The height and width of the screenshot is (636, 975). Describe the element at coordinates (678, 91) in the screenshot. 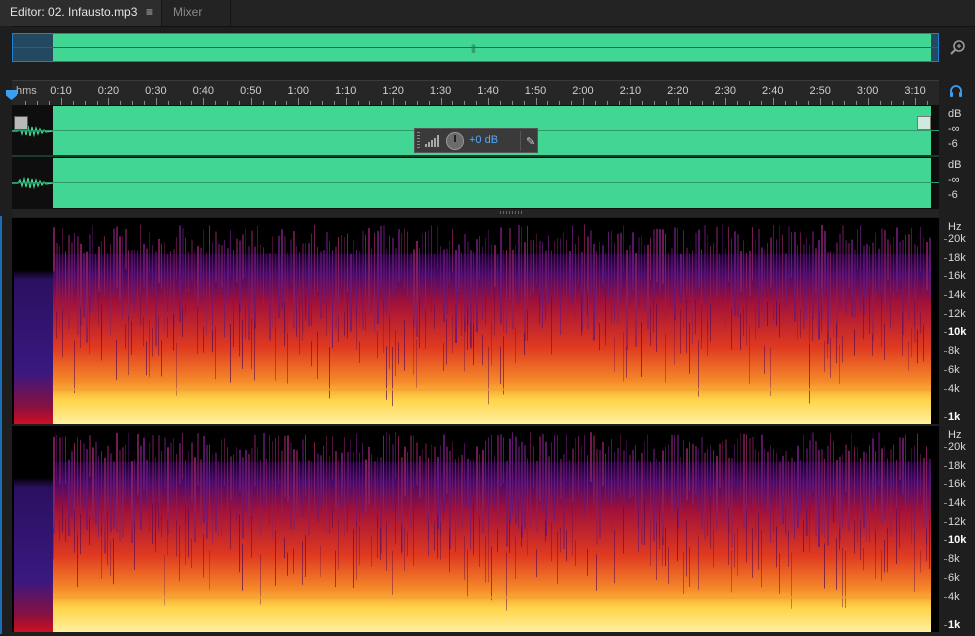

I see `ruler-tick-label: 2:20` at that location.